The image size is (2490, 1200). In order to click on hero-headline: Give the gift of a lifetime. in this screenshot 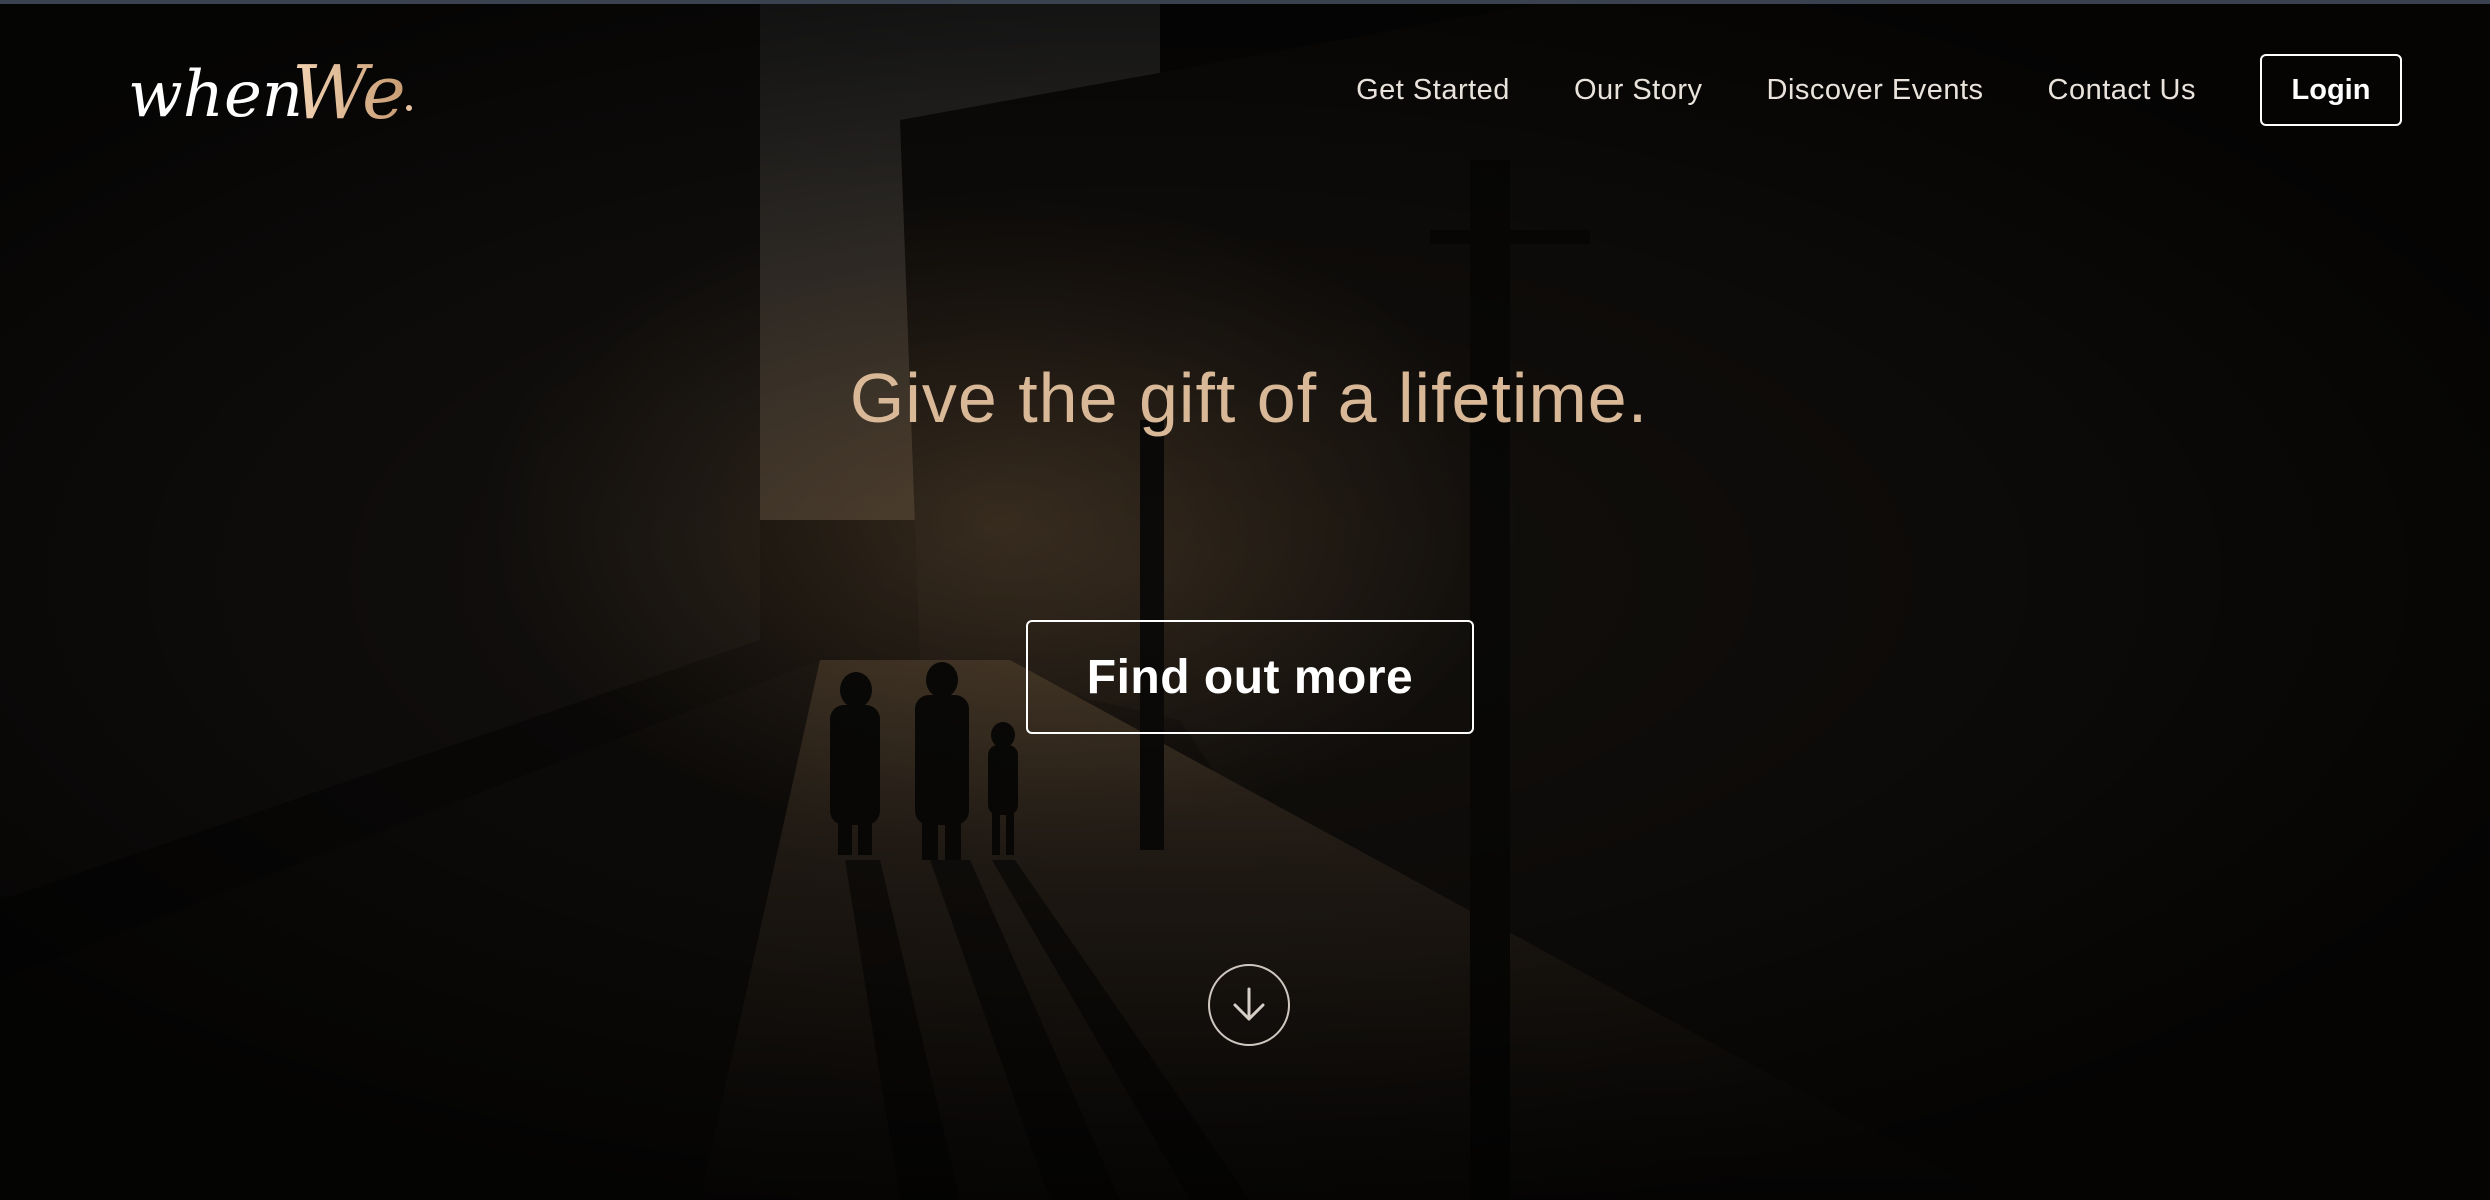, I will do `click(1249, 398)`.